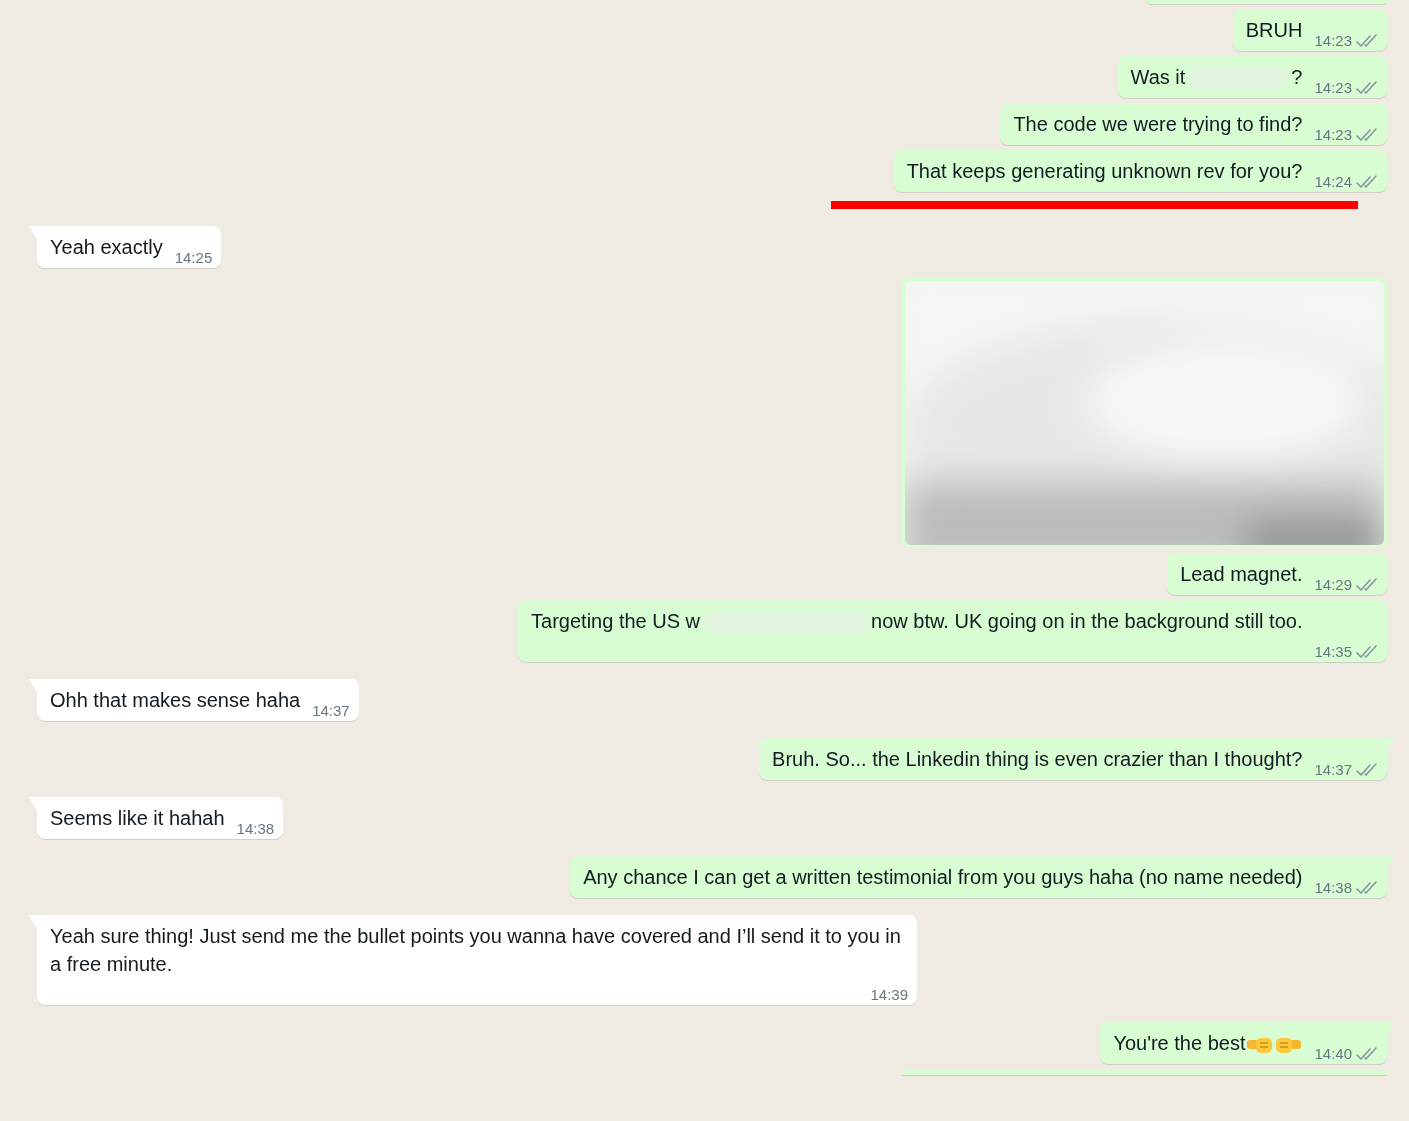  I want to click on message-text: Yeah exactly, so click(106, 247).